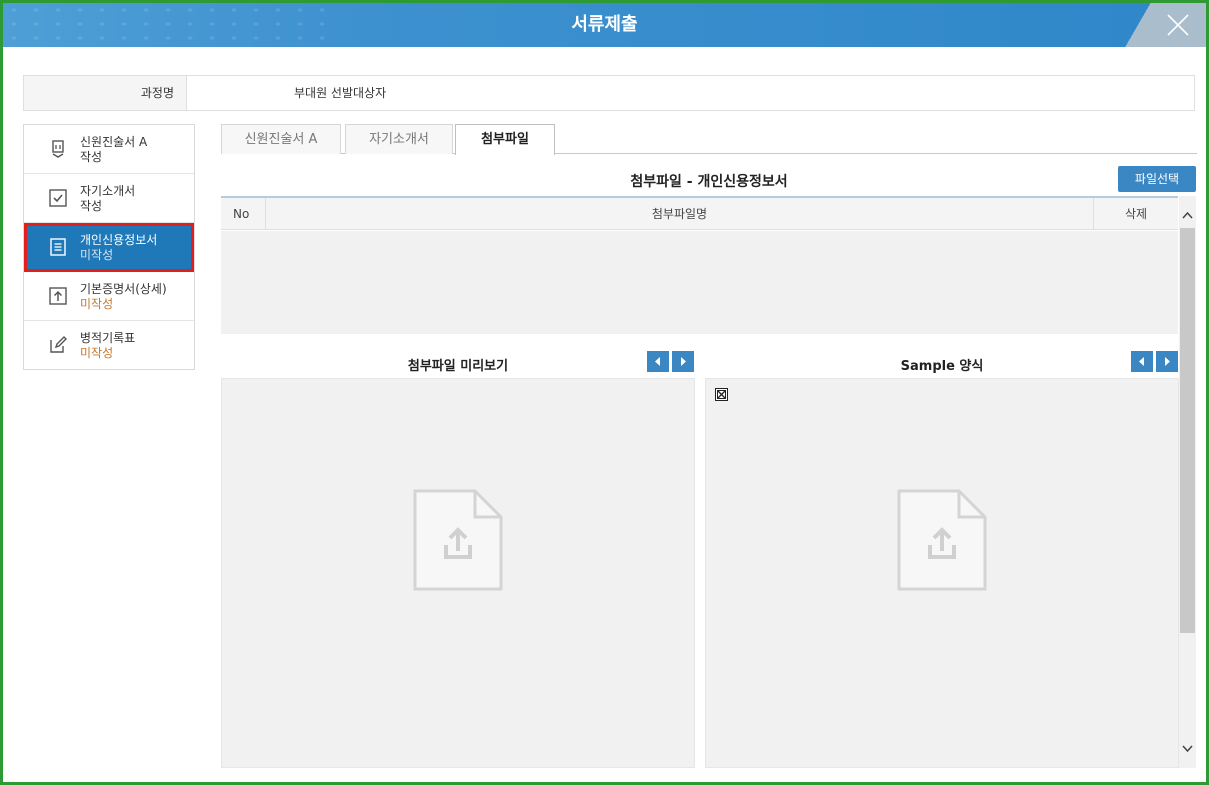 The width and height of the screenshot is (1209, 785). Describe the element at coordinates (399, 139) in the screenshot. I see `tab-self-introduction: 자기소개서` at that location.